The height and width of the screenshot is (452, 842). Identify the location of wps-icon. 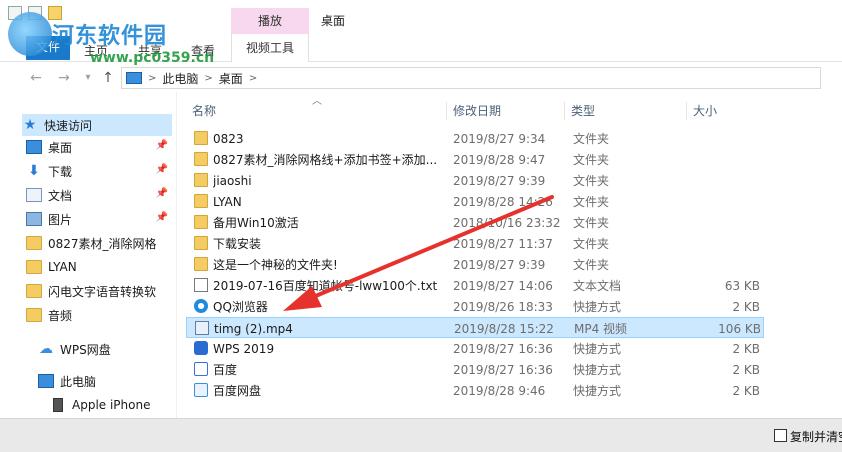
(201, 348).